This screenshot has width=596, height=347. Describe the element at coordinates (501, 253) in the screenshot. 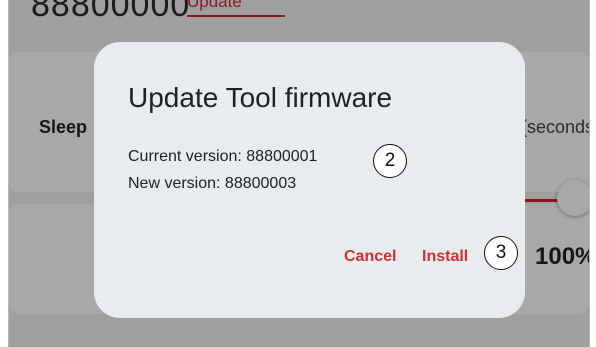

I see `callout-marker: 3` at that location.